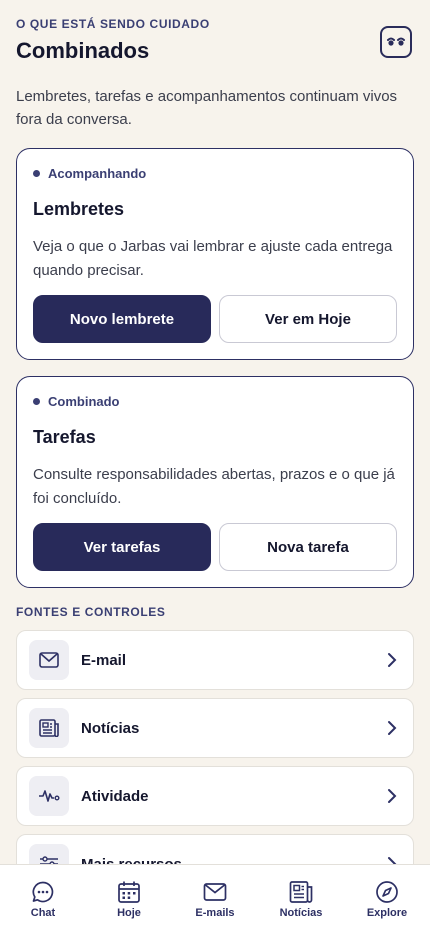 This screenshot has height=932, width=430. I want to click on source-item-more: Mais recursos, so click(215, 849).